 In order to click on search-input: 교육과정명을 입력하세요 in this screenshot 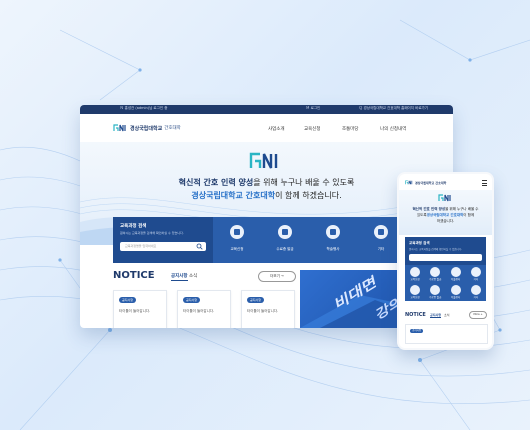, I will do `click(163, 246)`.